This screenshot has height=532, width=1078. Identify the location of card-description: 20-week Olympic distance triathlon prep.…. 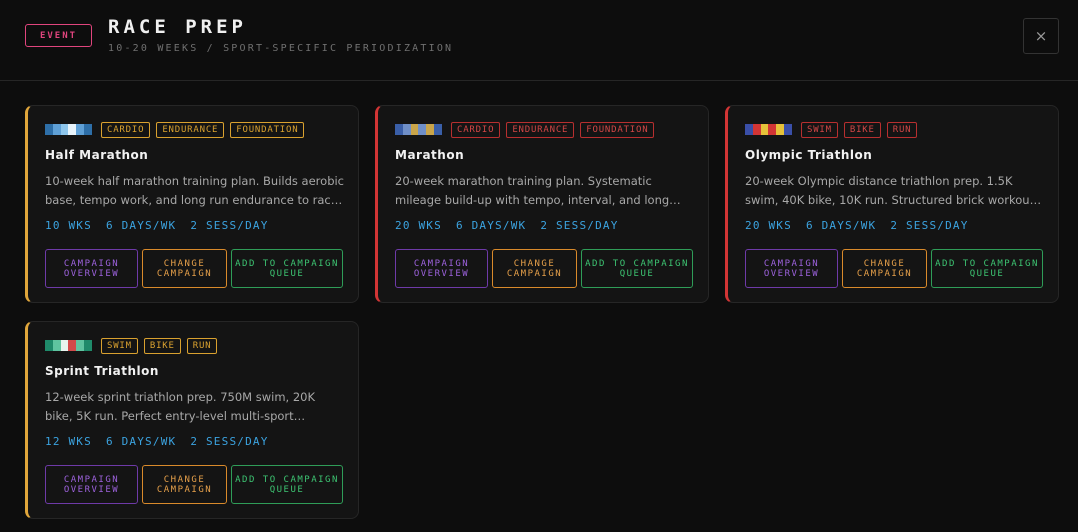
(893, 190).